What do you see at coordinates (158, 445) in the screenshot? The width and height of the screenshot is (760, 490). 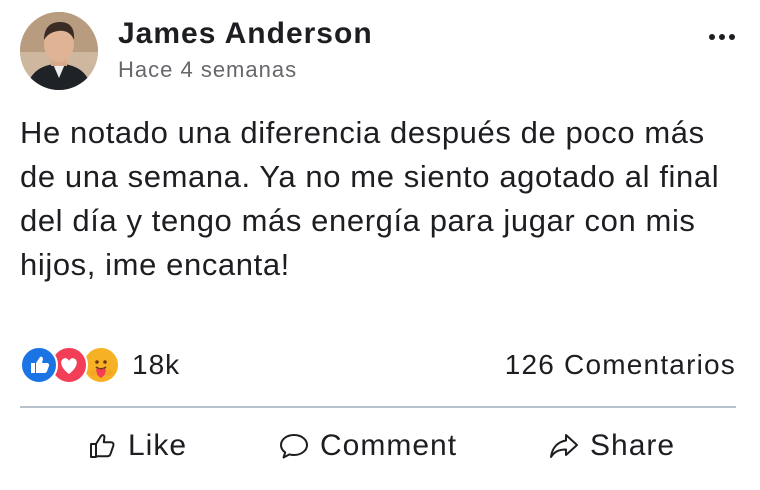 I see `like-button-label: Like` at bounding box center [158, 445].